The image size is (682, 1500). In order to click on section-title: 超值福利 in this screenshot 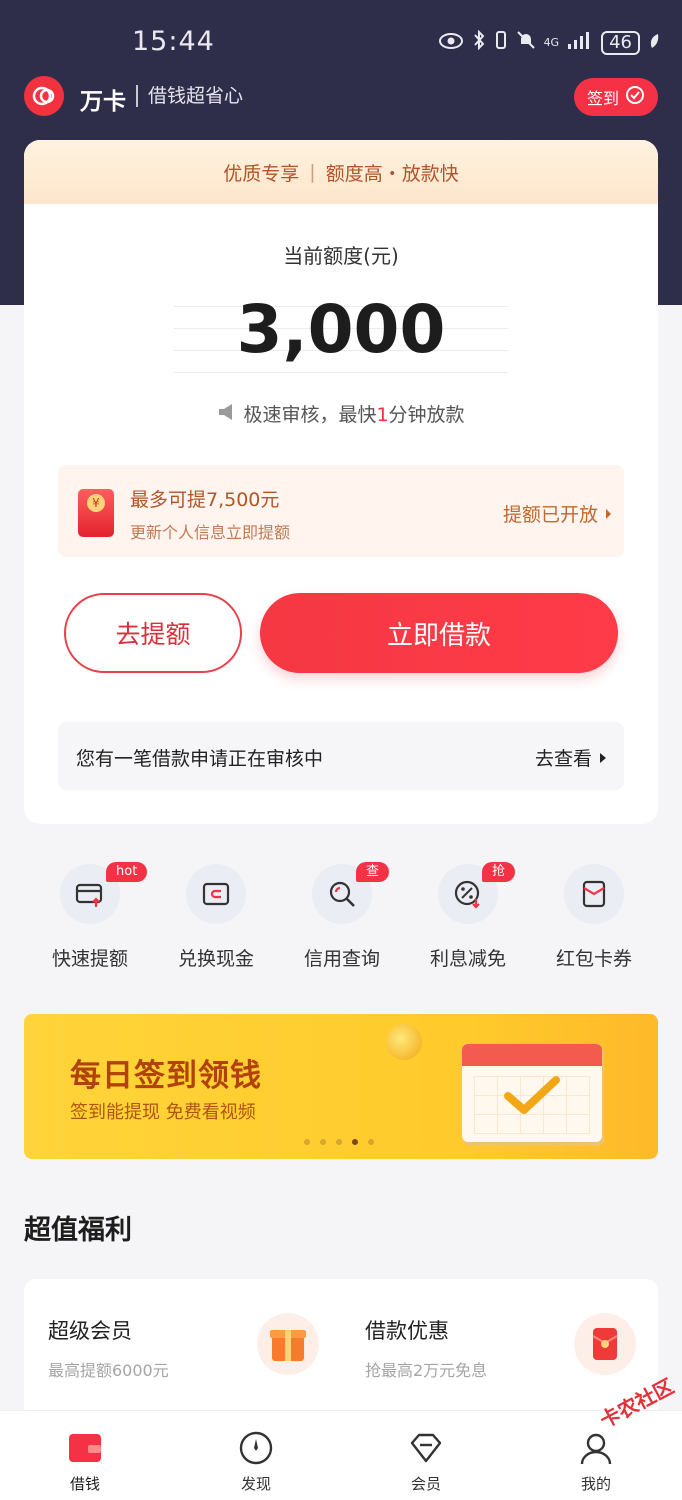, I will do `click(78, 1230)`.